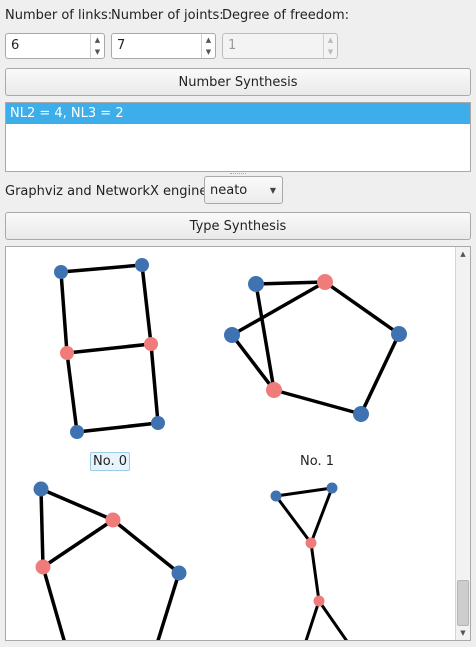 The width and height of the screenshot is (476, 647). I want to click on dof-value: 1, so click(232, 45).